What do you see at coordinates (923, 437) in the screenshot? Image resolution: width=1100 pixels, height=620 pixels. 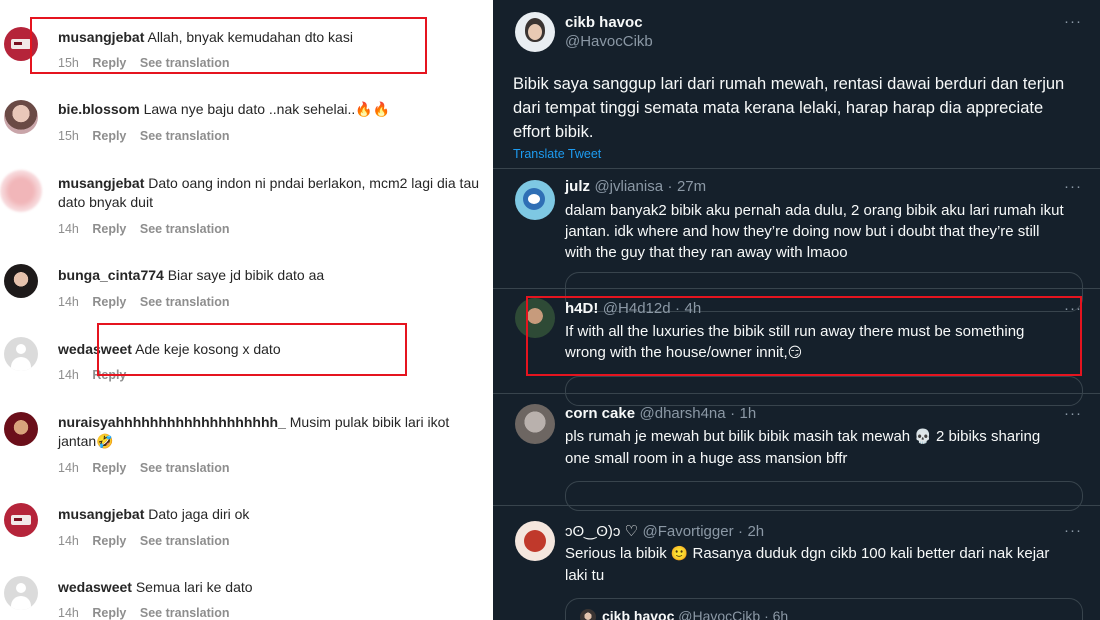 I see `skull-emoji: 💀` at bounding box center [923, 437].